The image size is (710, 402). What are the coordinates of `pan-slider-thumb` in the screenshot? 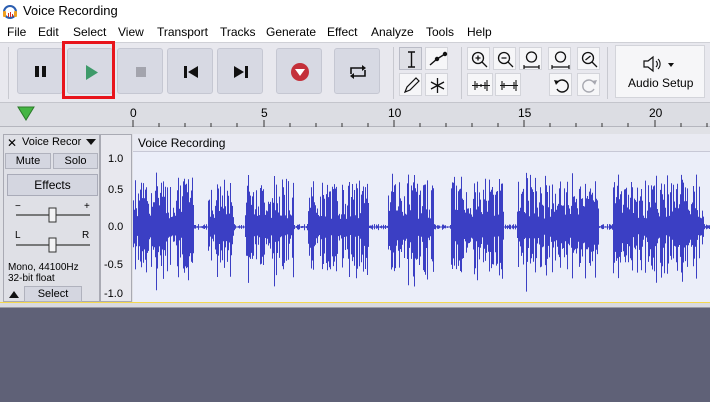 It's located at (52, 245).